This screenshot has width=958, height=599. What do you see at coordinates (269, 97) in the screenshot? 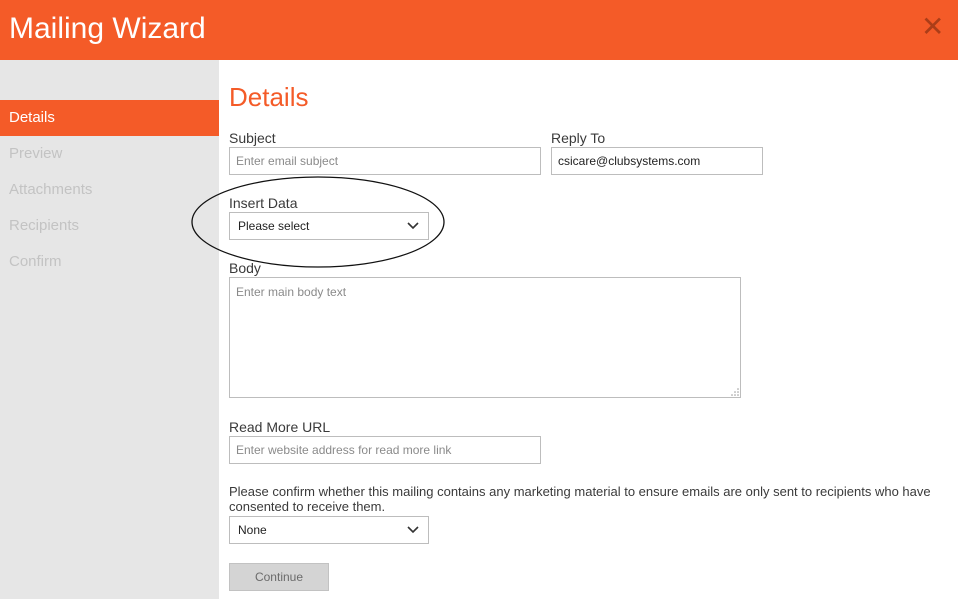
I see `page-title: Details` at bounding box center [269, 97].